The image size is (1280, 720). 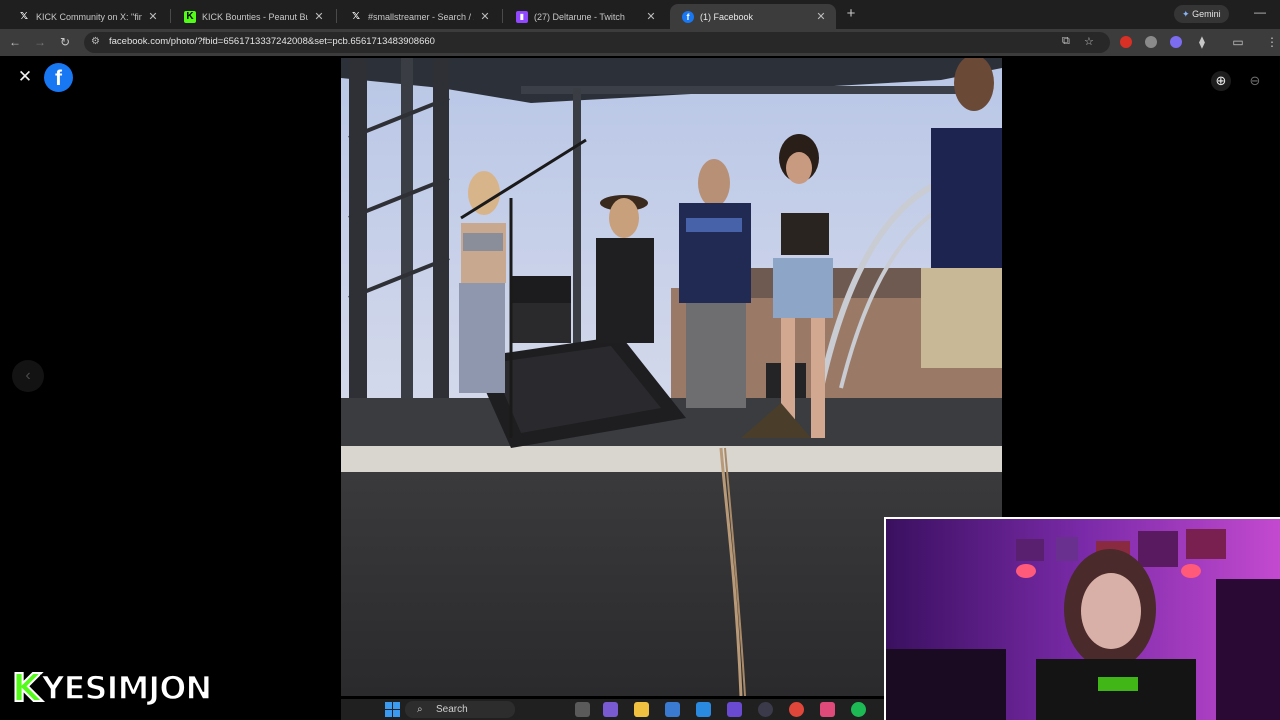 What do you see at coordinates (1186, 14) in the screenshot?
I see `sparkle-icon: ✦` at bounding box center [1186, 14].